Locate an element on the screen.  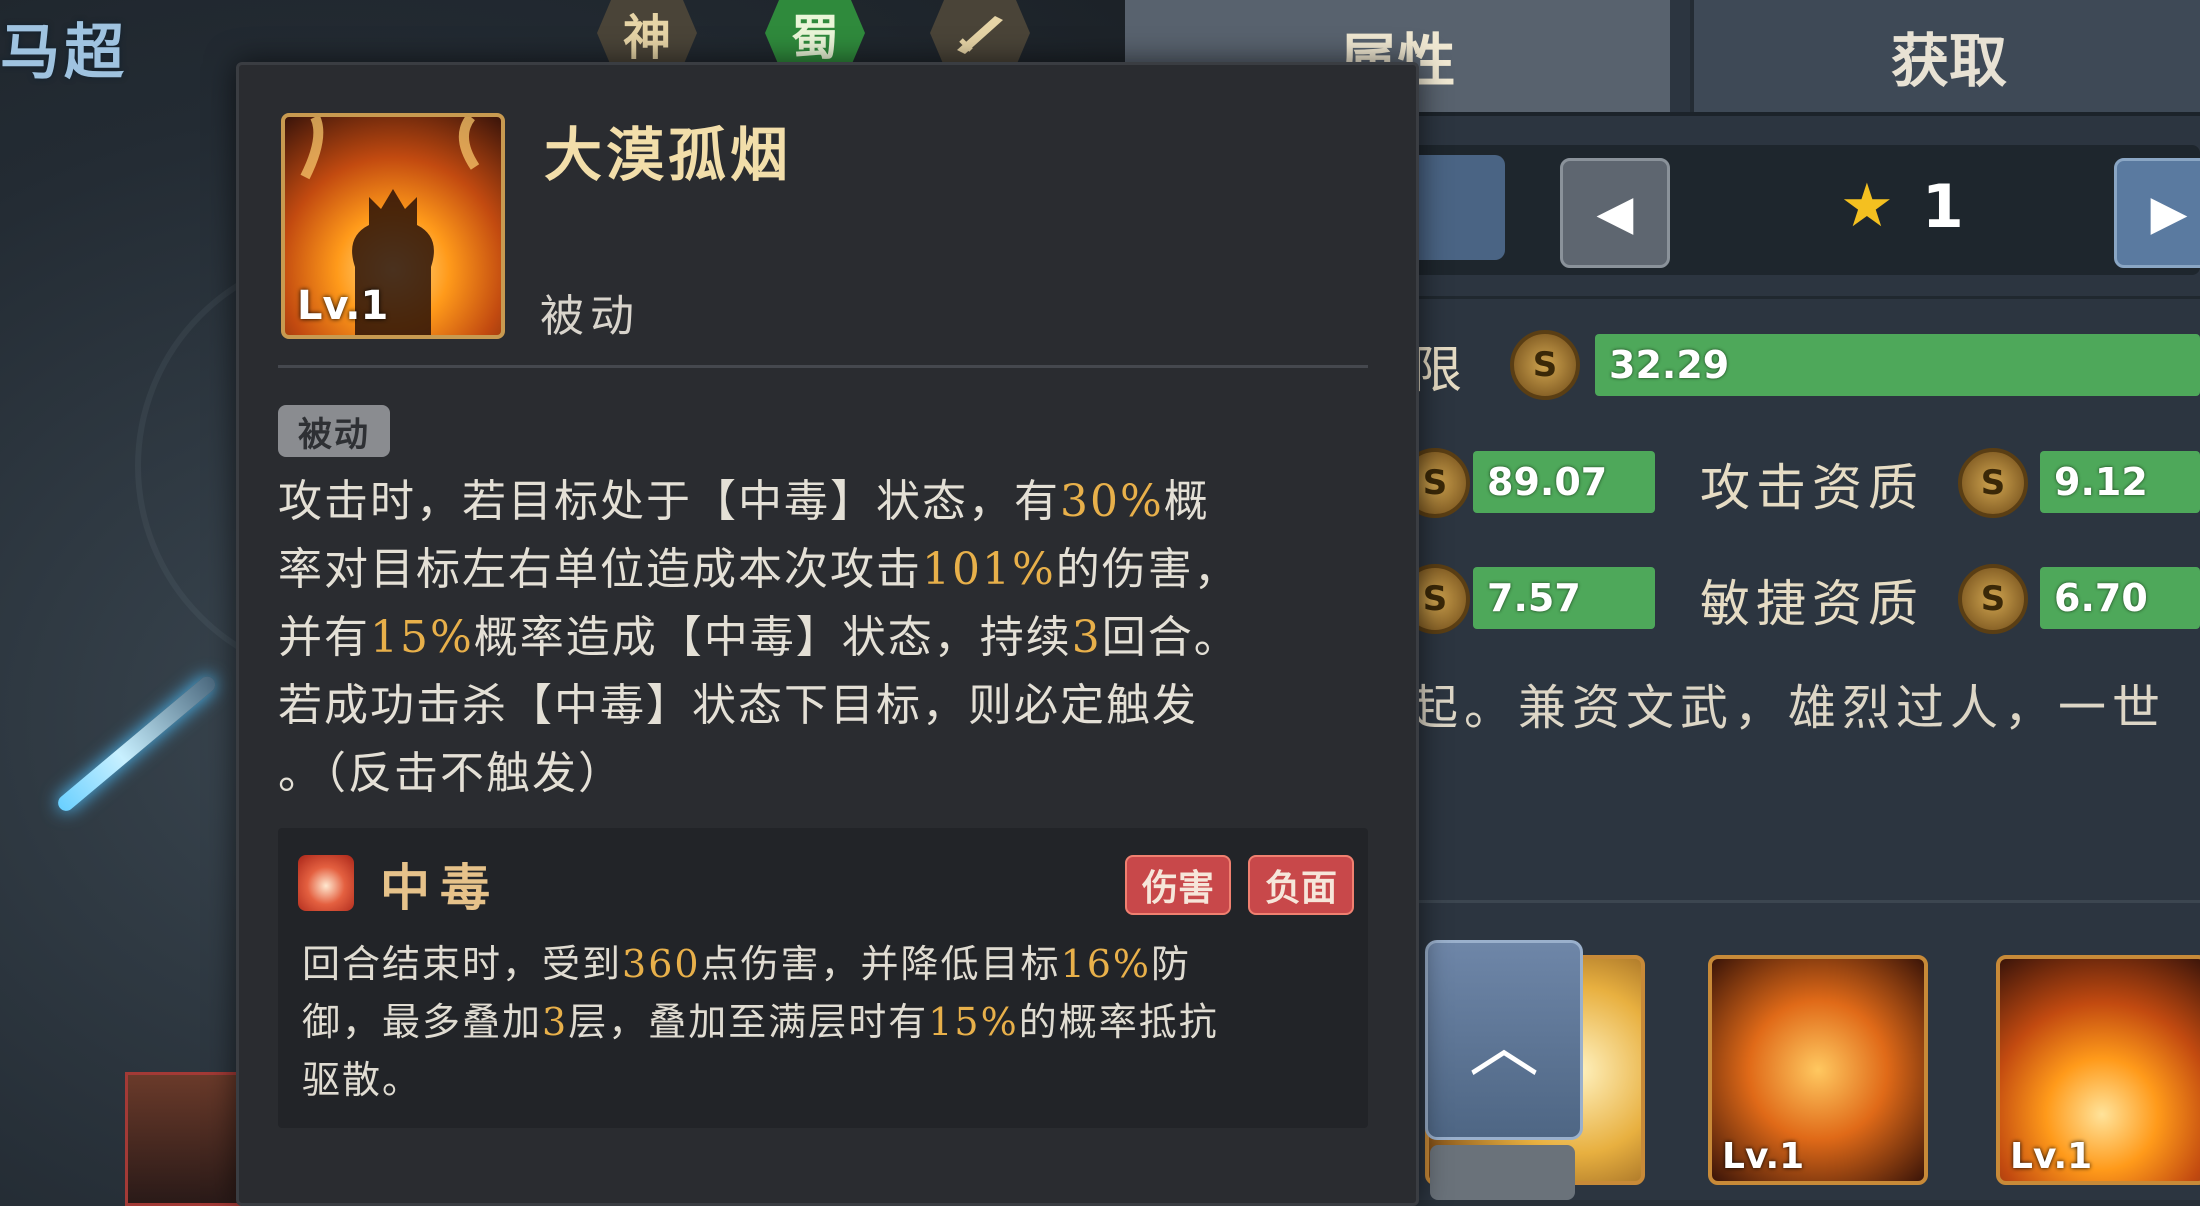
chevron-up-icon: ︿ is located at coordinates (1504, 1045).